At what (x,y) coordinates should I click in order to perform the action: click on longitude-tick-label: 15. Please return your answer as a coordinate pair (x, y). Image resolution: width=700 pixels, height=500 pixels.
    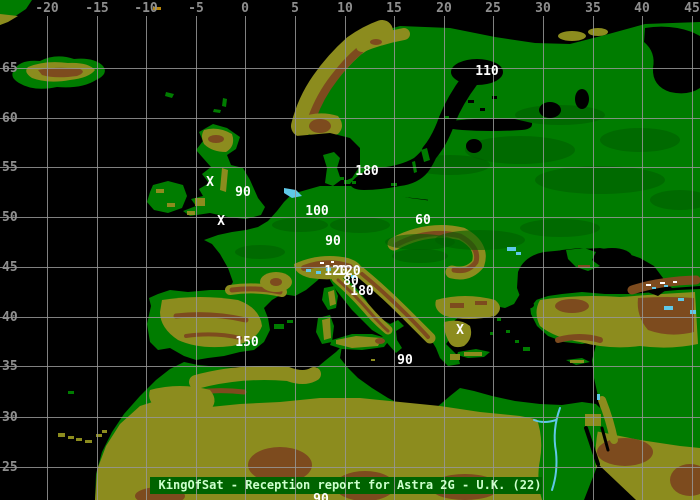
    Looking at the image, I should click on (394, 8).